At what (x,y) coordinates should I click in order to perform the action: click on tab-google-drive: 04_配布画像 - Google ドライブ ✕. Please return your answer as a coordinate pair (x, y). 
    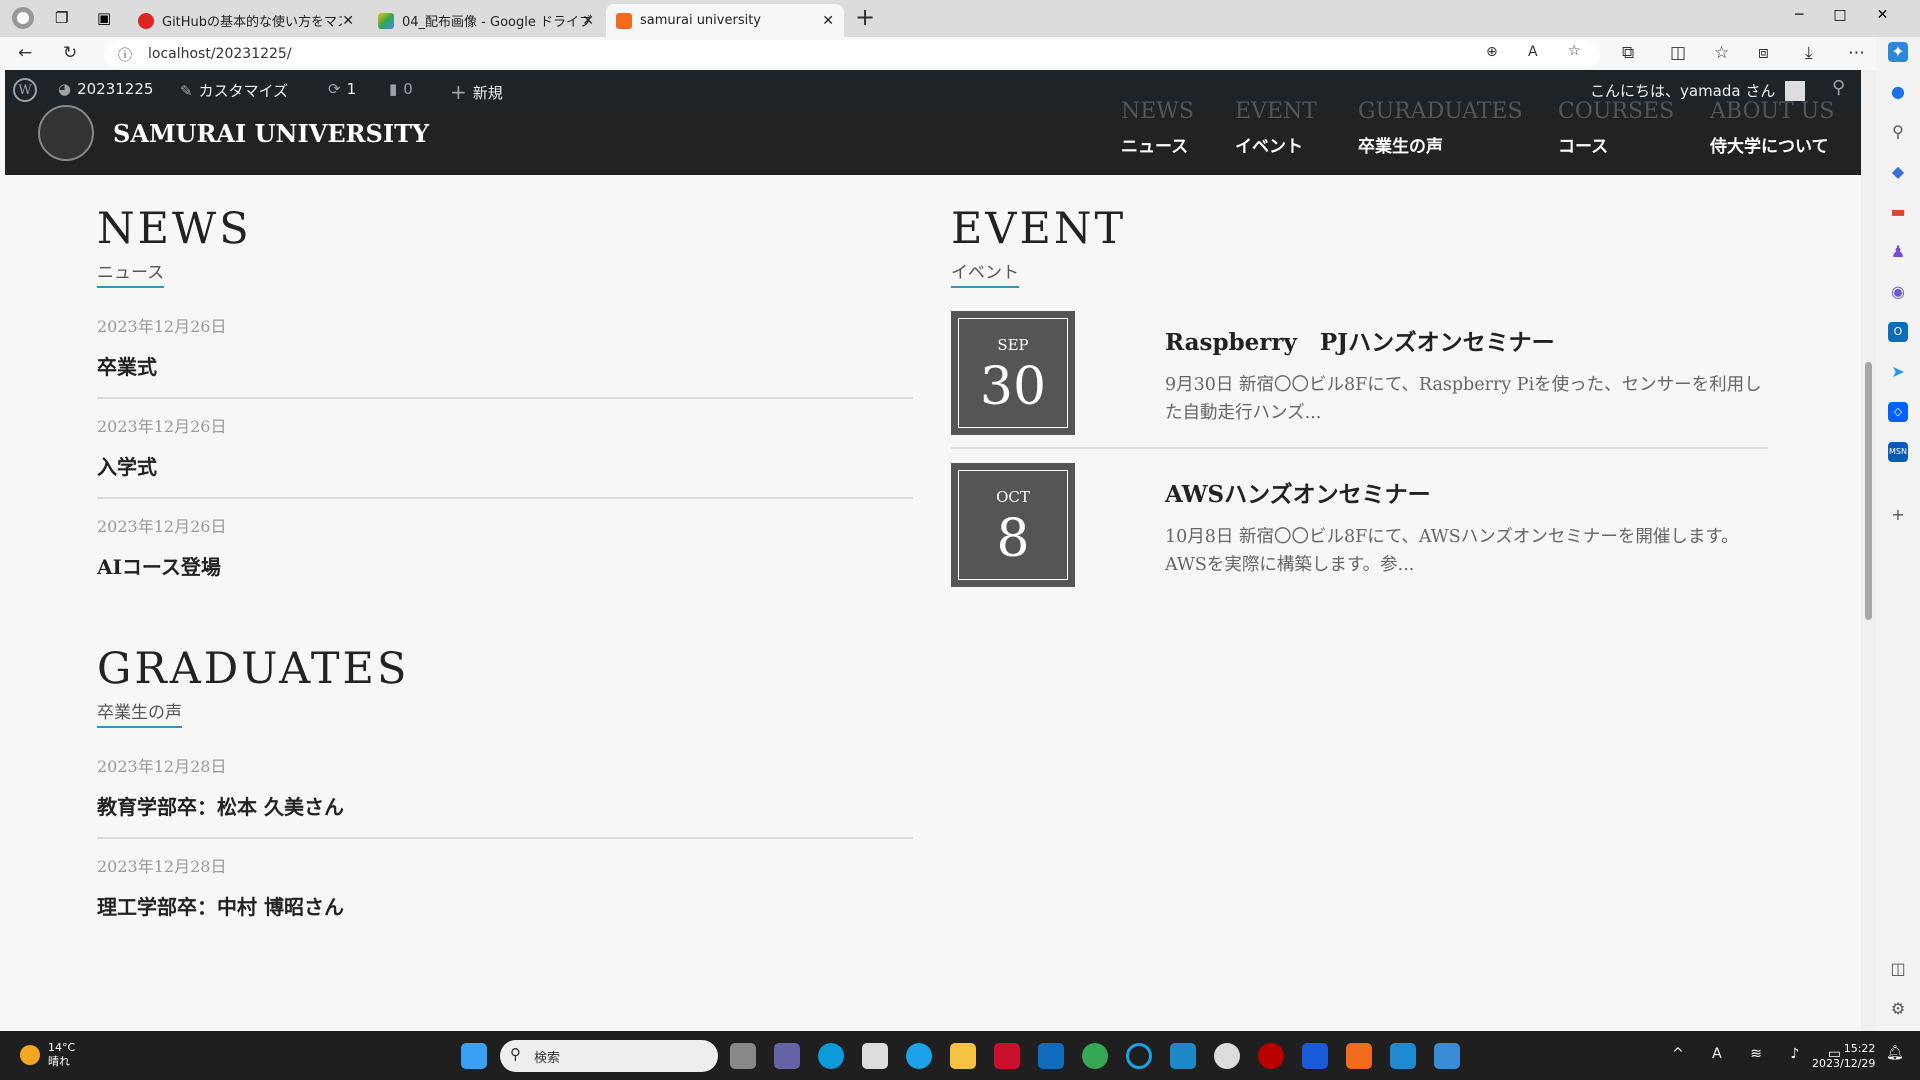
    Looking at the image, I should click on (486, 20).